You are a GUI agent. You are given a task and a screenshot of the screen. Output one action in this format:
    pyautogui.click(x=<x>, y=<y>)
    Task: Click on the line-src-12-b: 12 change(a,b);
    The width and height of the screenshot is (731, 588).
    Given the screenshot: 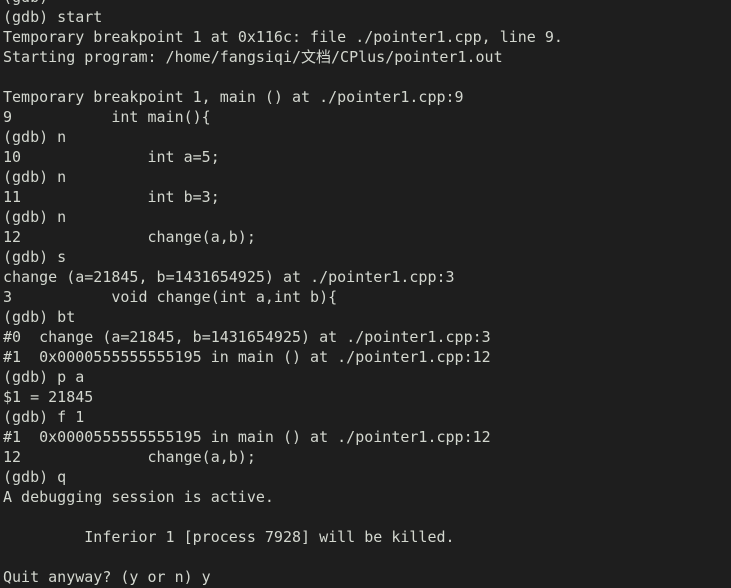 What is the action you would take?
    pyautogui.click(x=365, y=457)
    